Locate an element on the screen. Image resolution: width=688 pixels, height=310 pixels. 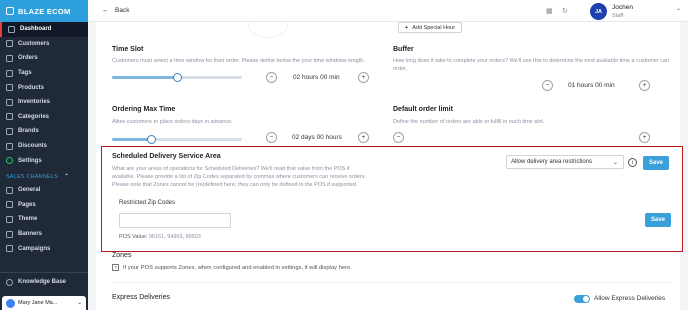
brand-logo: BLAZE ECOM is located at coordinates (44, 11).